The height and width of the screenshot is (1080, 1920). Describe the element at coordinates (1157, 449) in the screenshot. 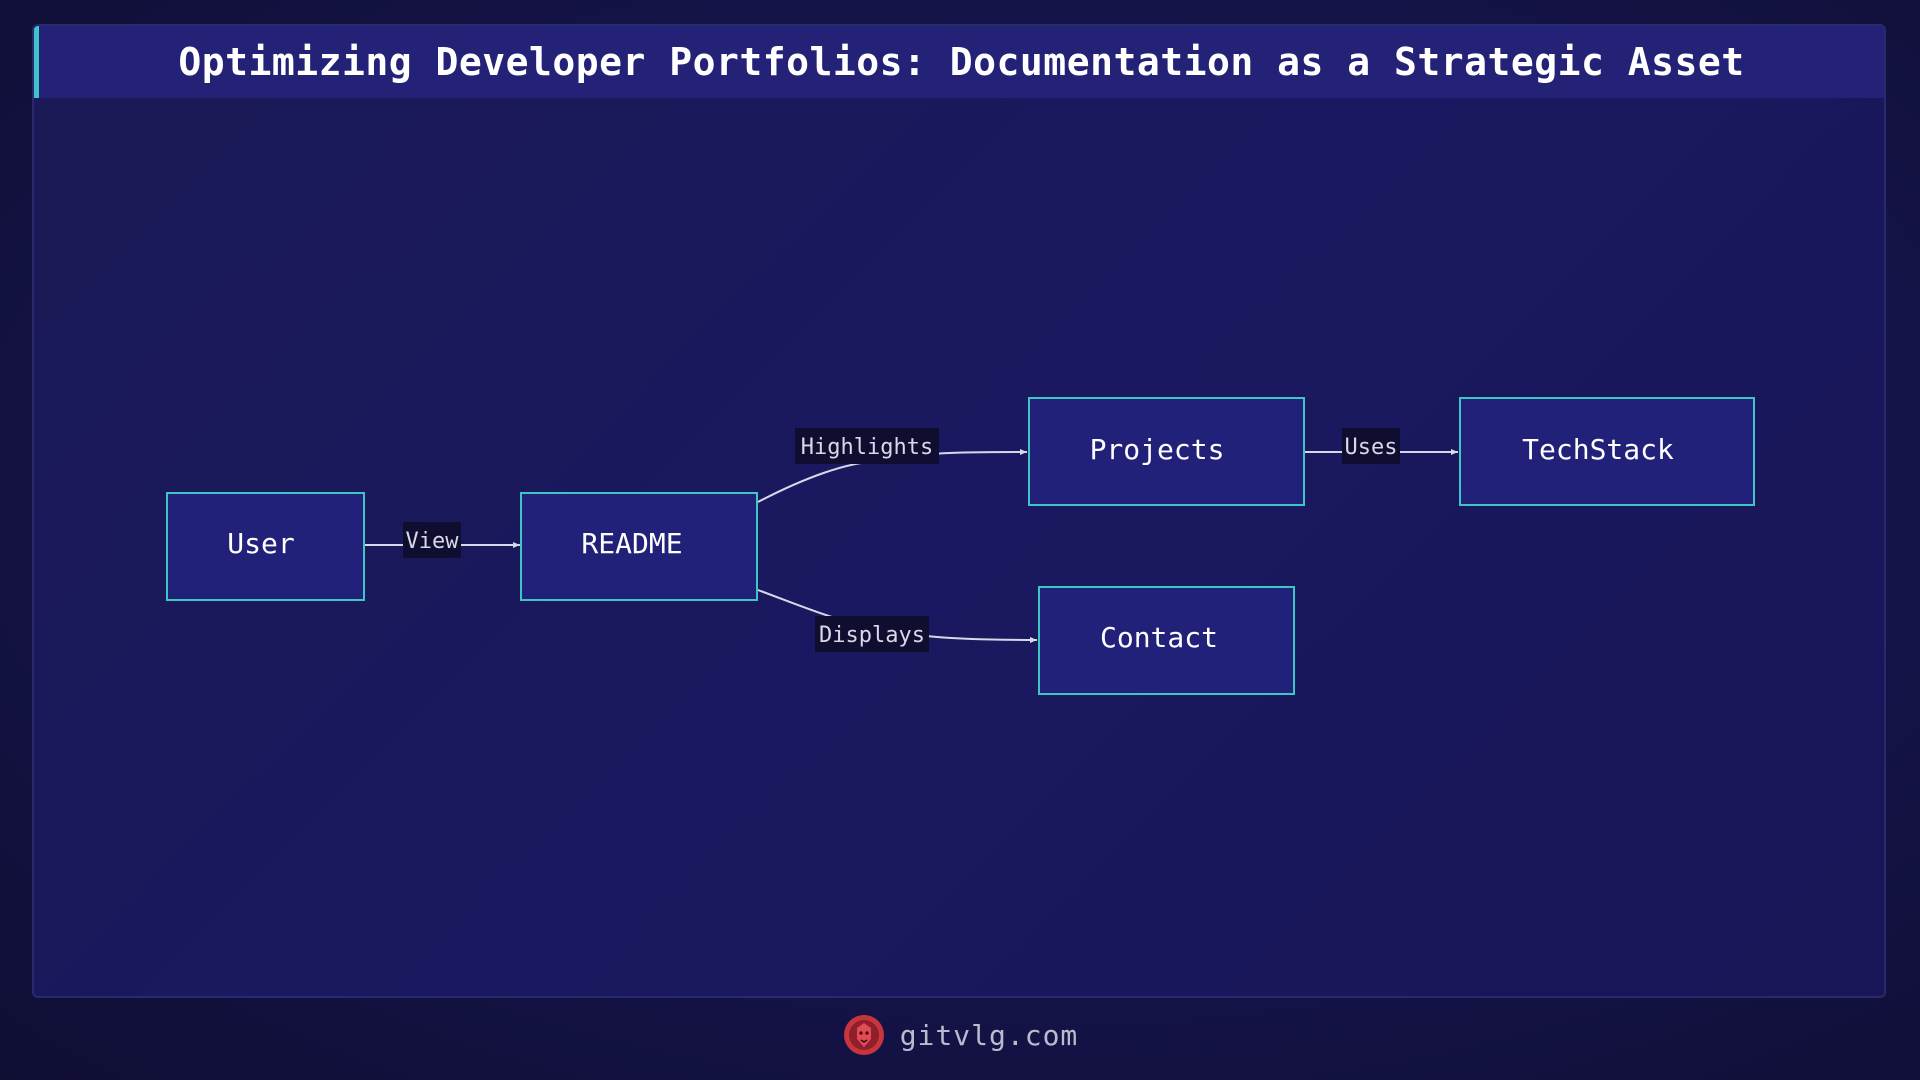

I see `node-projects-label: Projects` at that location.